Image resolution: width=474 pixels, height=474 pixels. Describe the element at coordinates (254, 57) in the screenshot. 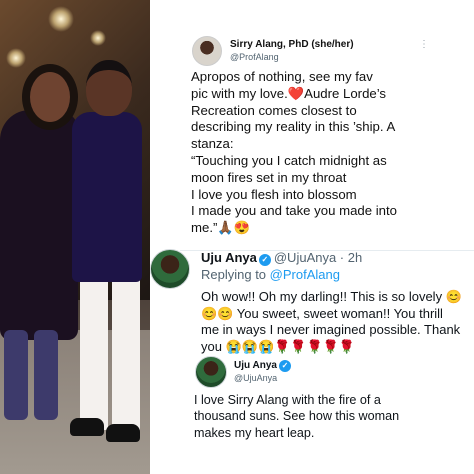

I see `tweet1-author-handle: @ProfAlang` at that location.